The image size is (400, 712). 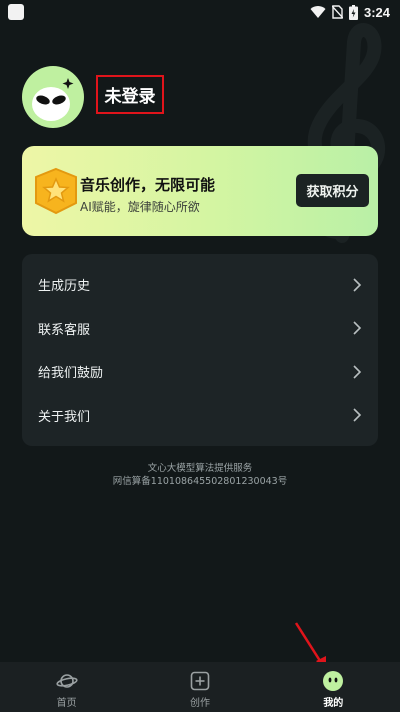 I want to click on status-time: 3:24, so click(x=376, y=12).